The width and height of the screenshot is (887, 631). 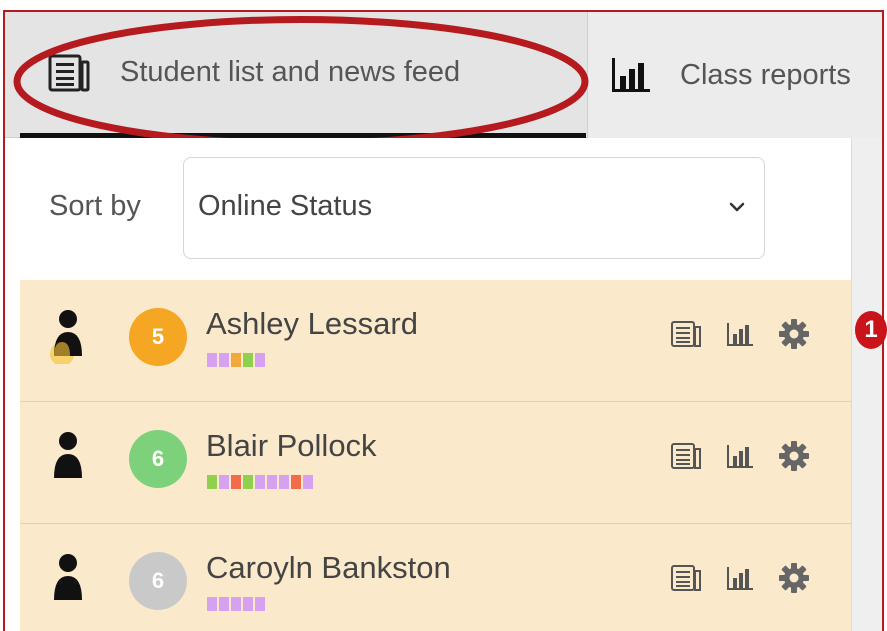 I want to click on tab-class-reports-label: Class reports, so click(x=765, y=74).